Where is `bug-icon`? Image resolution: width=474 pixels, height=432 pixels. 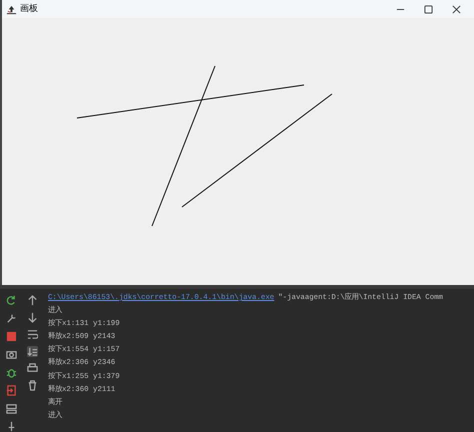 bug-icon is located at coordinates (11, 372).